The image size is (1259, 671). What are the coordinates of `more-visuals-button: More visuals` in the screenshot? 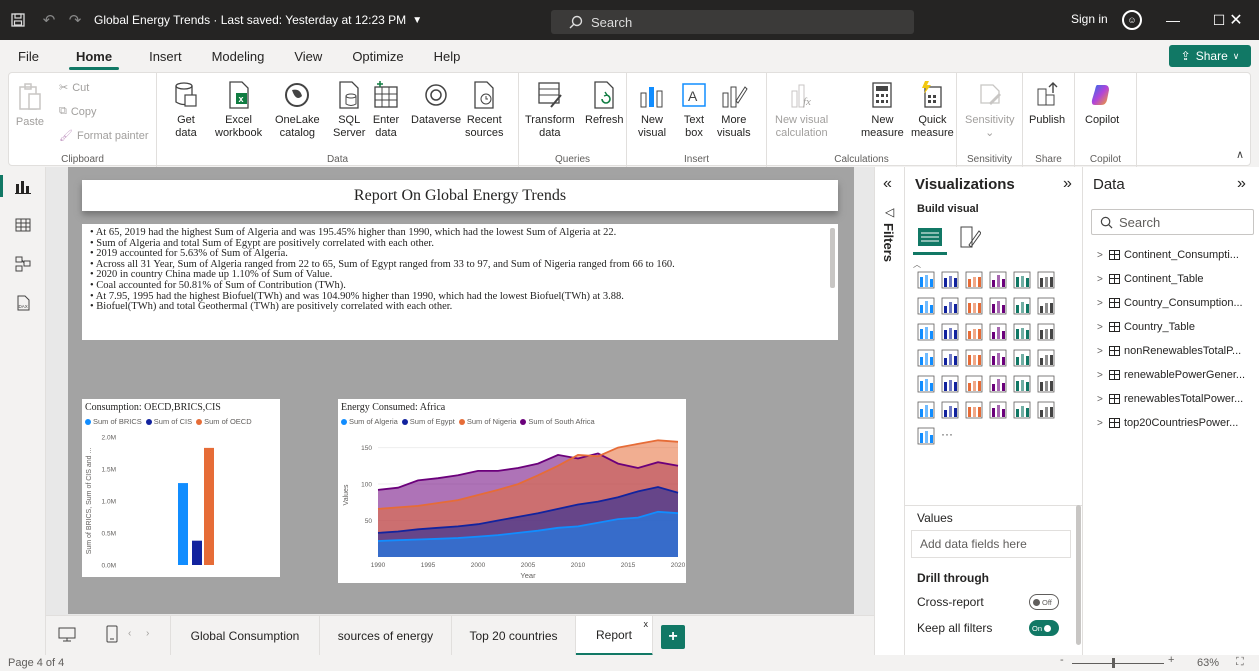 It's located at (734, 109).